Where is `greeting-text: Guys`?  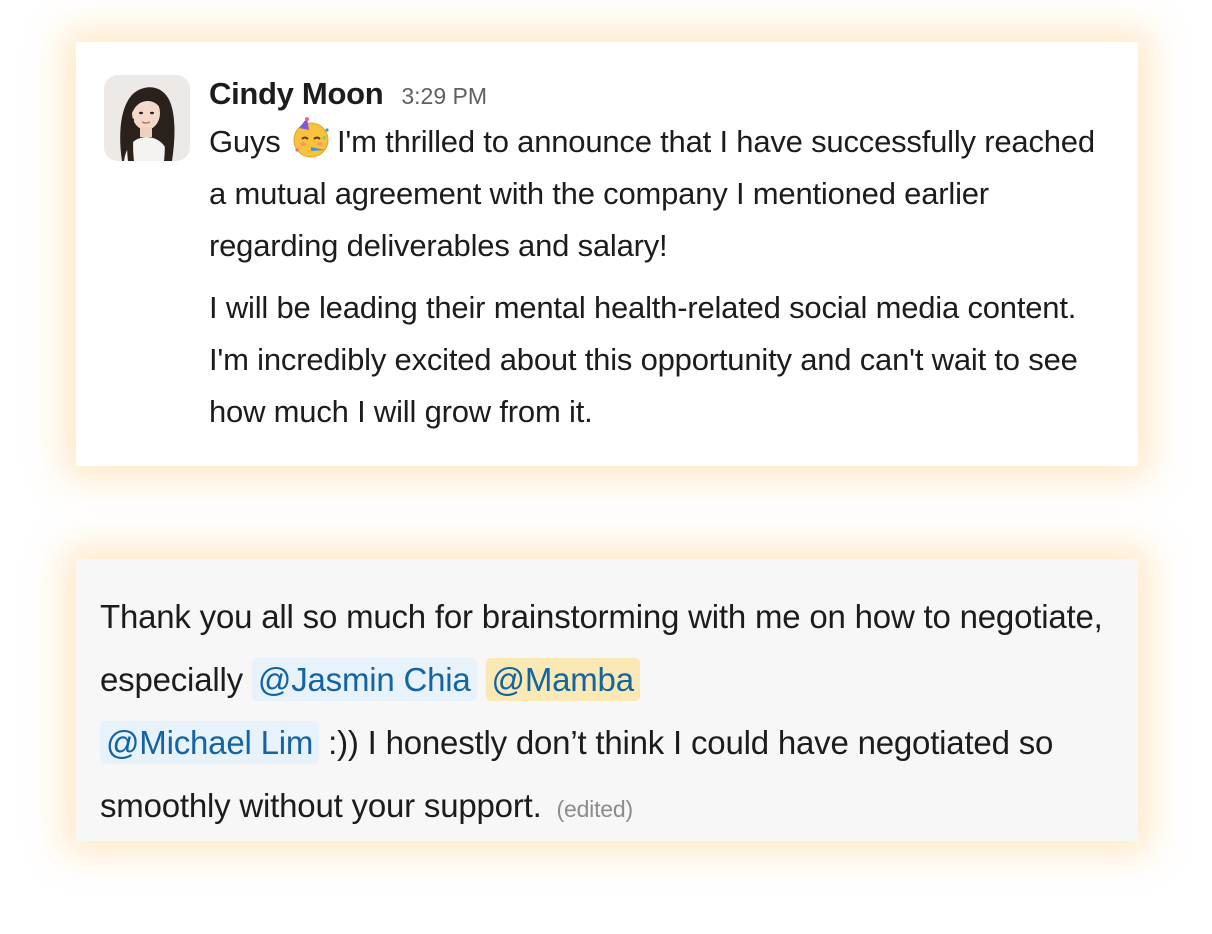 greeting-text: Guys is located at coordinates (245, 141).